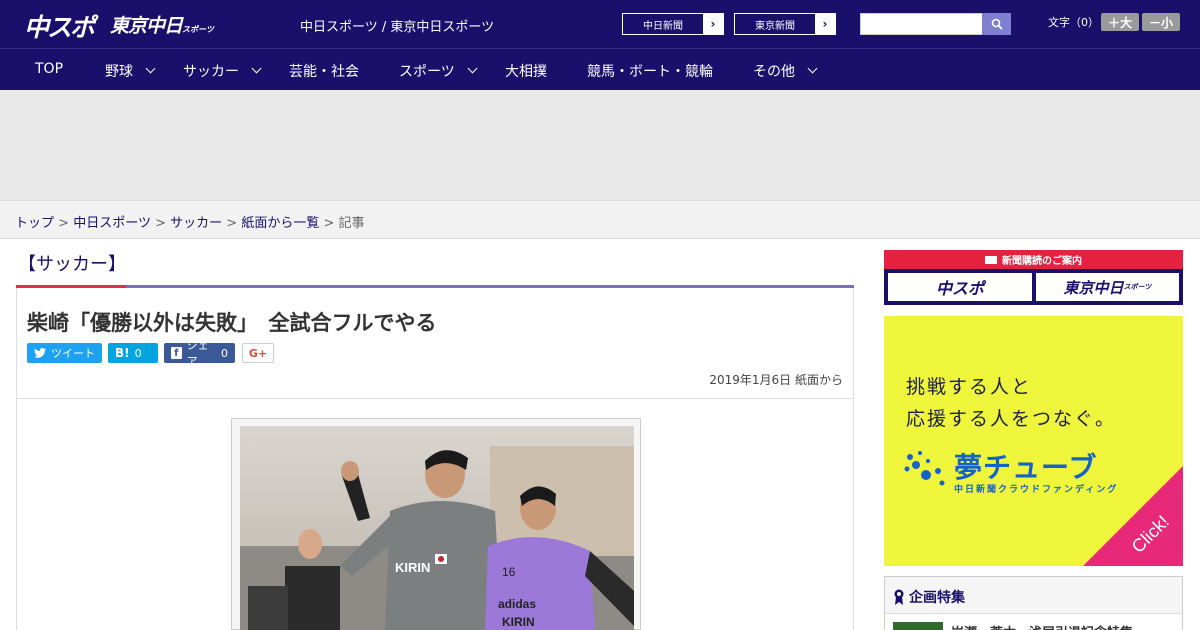 The height and width of the screenshot is (630, 1200). What do you see at coordinates (34, 223) in the screenshot?
I see `breadcrumb-top: トップ` at bounding box center [34, 223].